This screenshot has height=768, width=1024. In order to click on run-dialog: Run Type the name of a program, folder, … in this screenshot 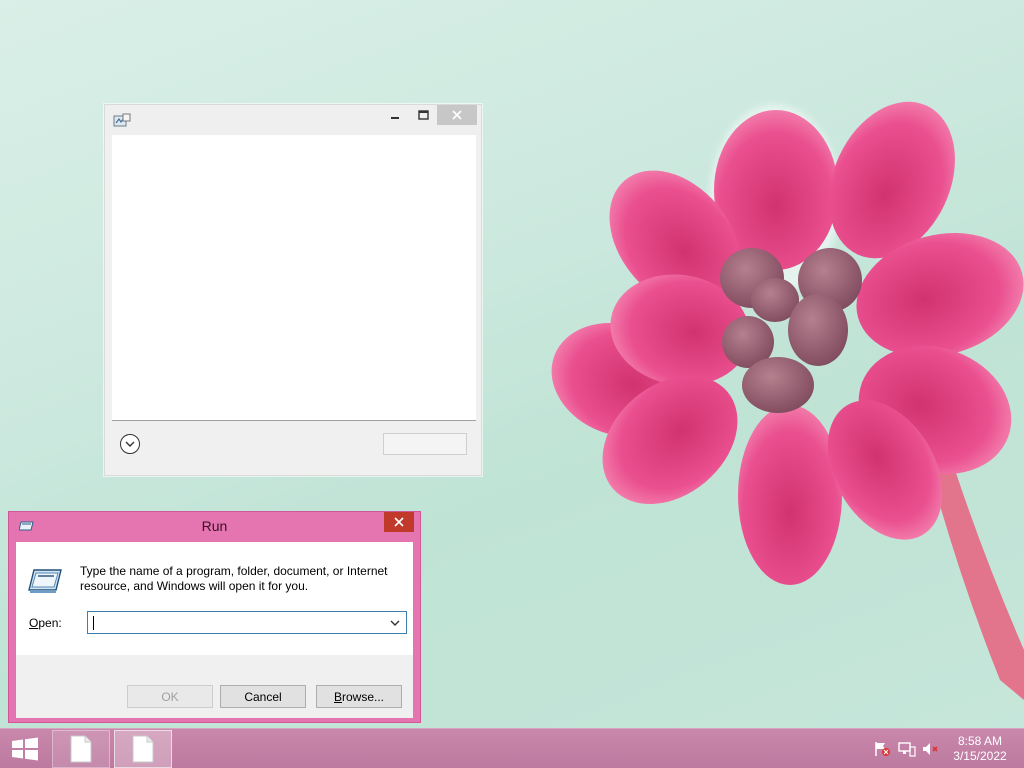, I will do `click(214, 617)`.